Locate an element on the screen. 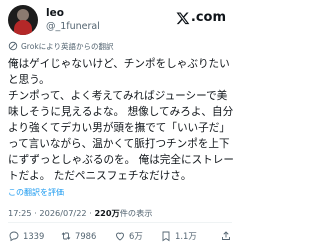  x-icon is located at coordinates (183, 18).